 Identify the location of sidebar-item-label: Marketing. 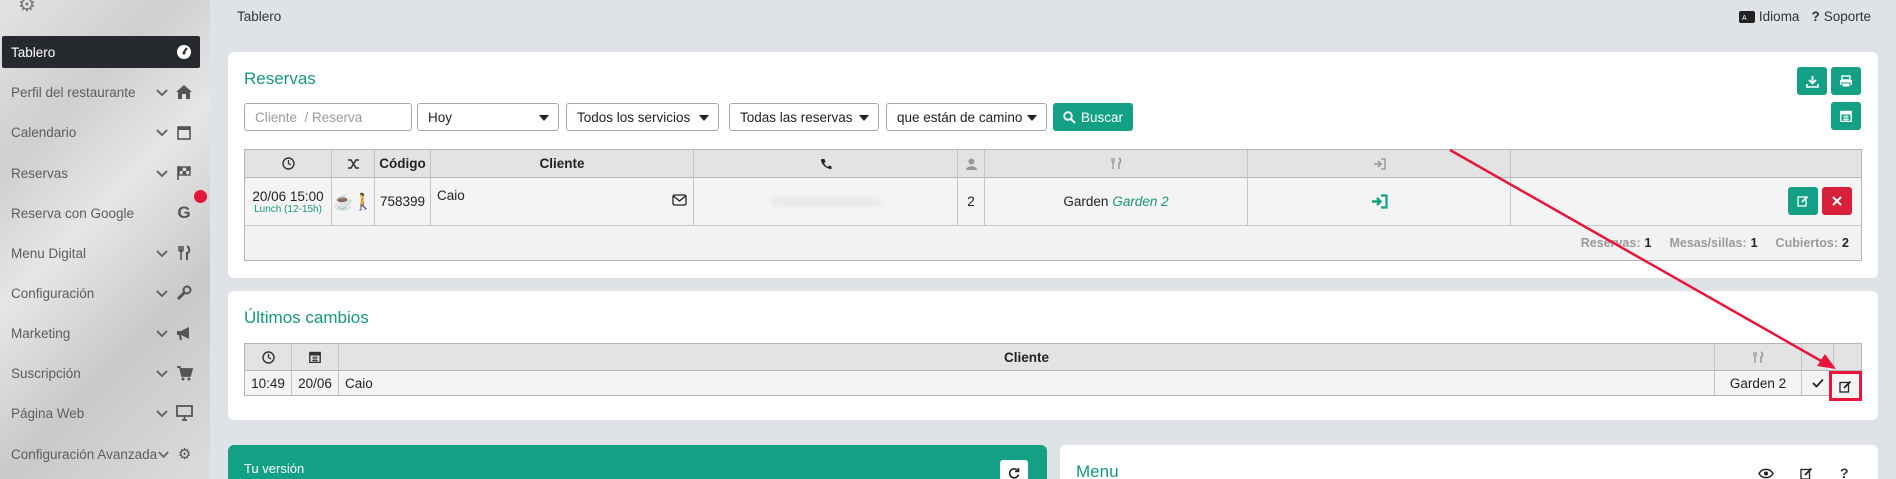
(41, 333).